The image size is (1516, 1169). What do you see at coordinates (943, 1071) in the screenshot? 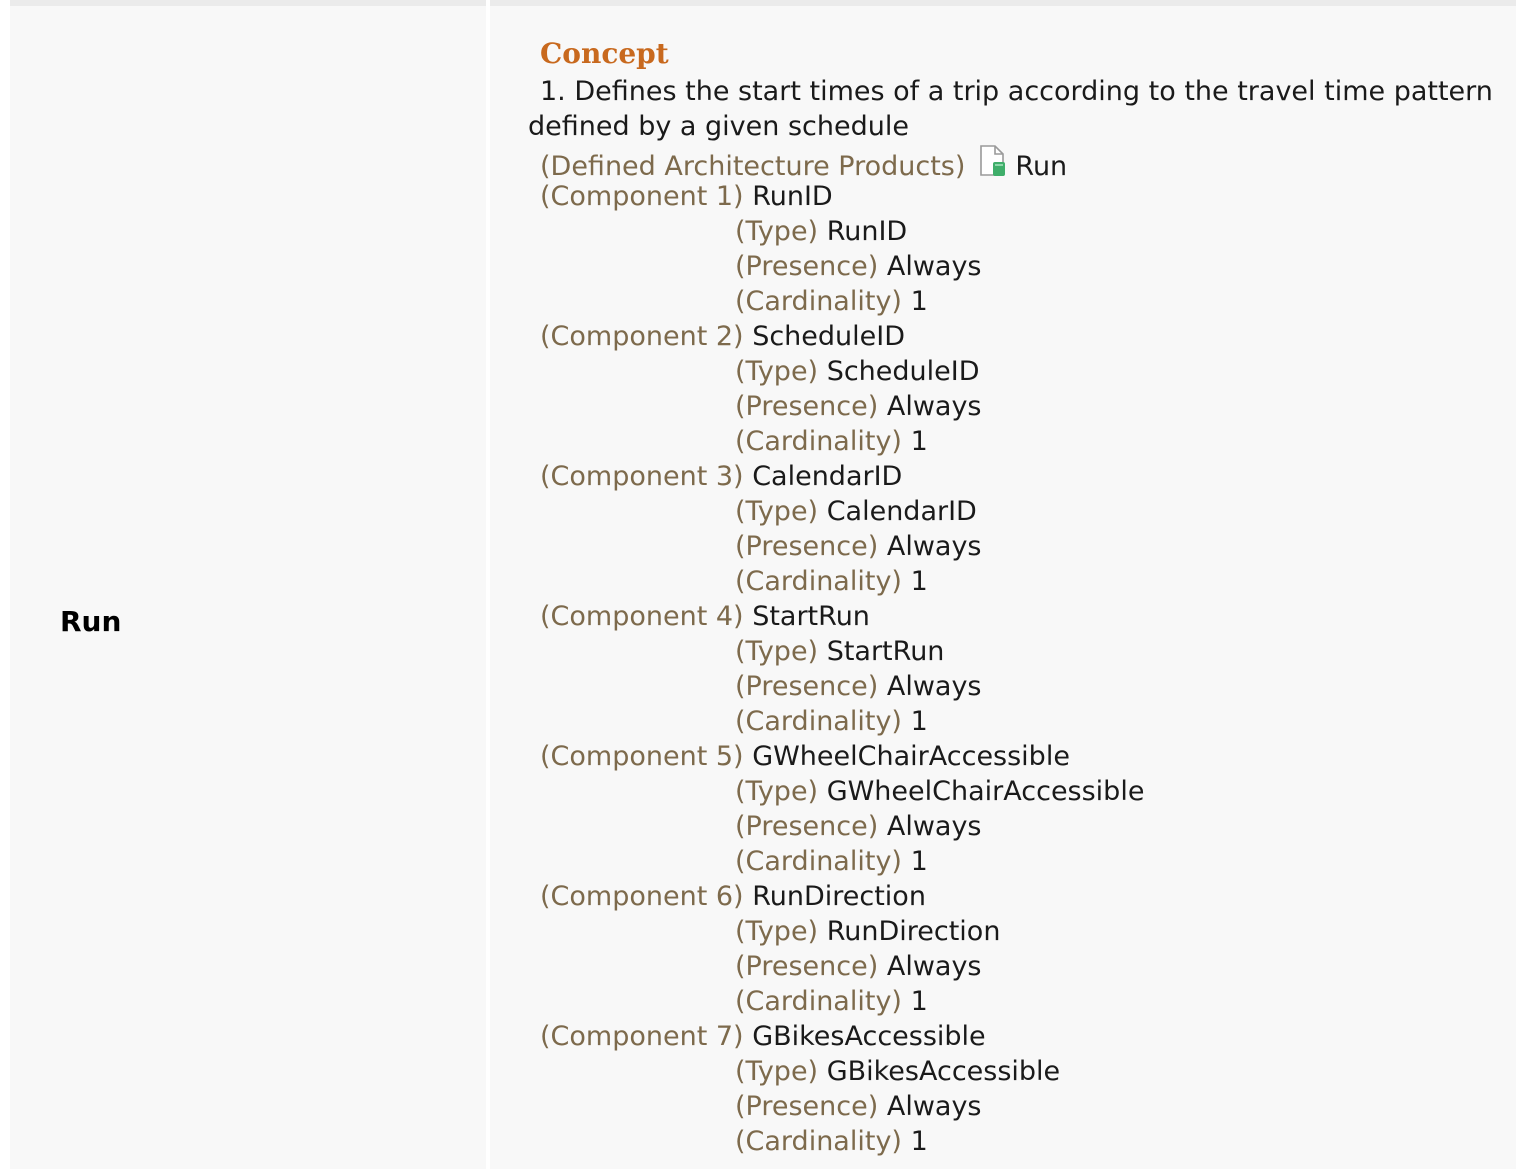
I see `component-type: GBikesAccessible` at bounding box center [943, 1071].